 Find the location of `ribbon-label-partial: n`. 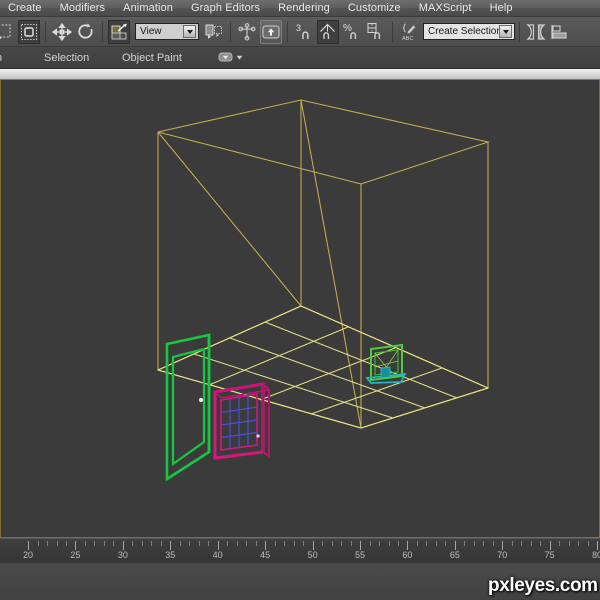

ribbon-label-partial: n is located at coordinates (1, 58).